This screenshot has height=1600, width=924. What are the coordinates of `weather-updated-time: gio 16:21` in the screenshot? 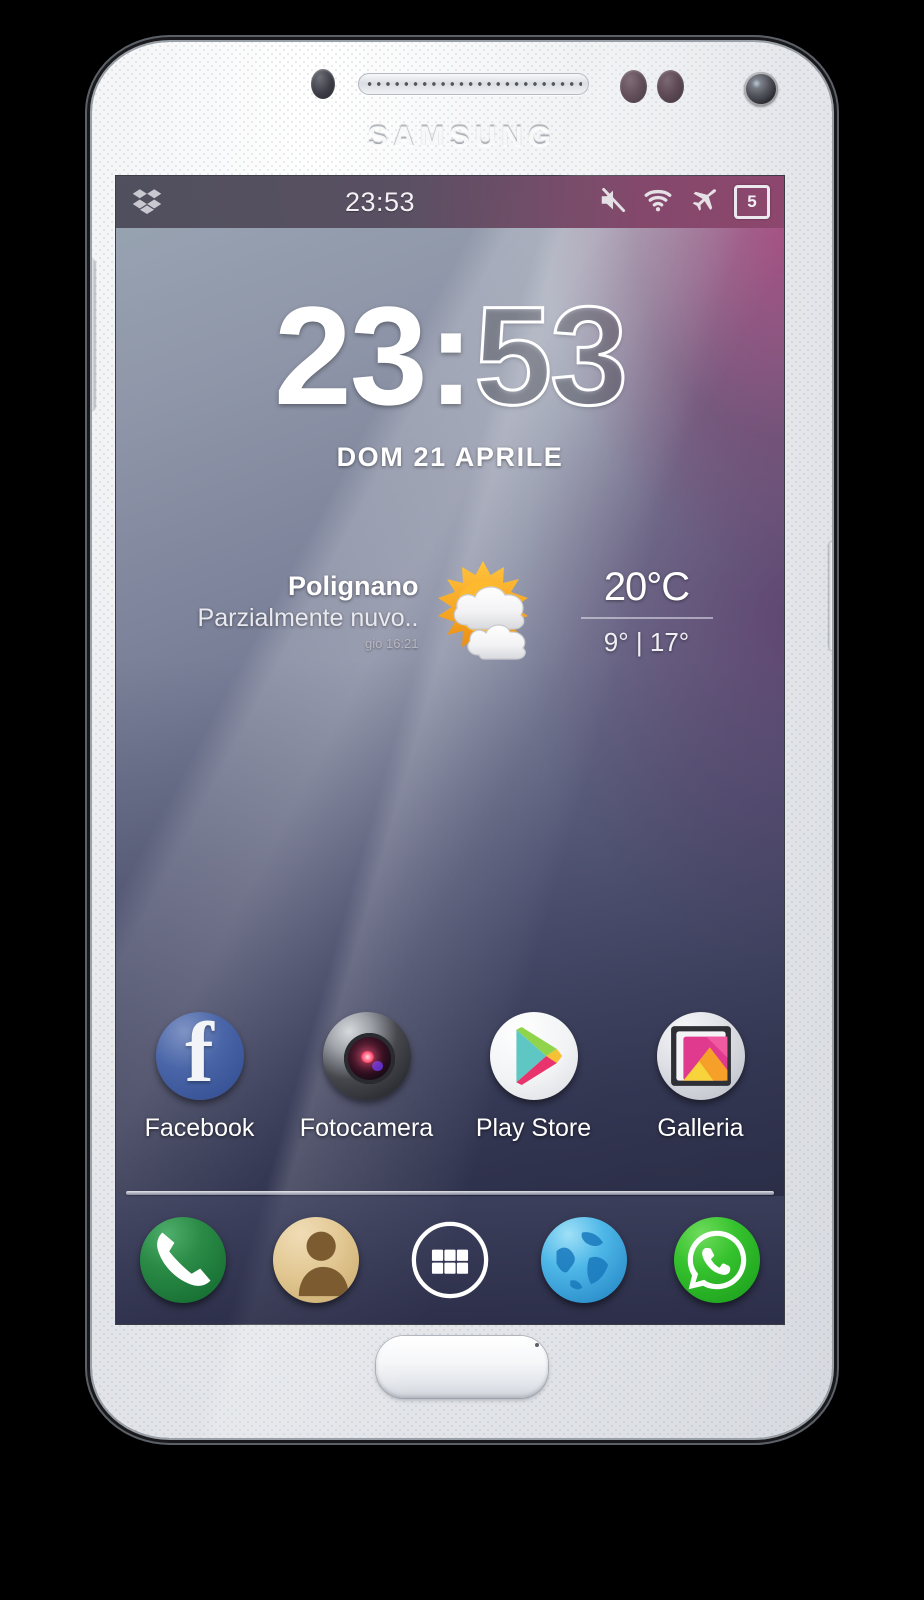 It's located at (392, 643).